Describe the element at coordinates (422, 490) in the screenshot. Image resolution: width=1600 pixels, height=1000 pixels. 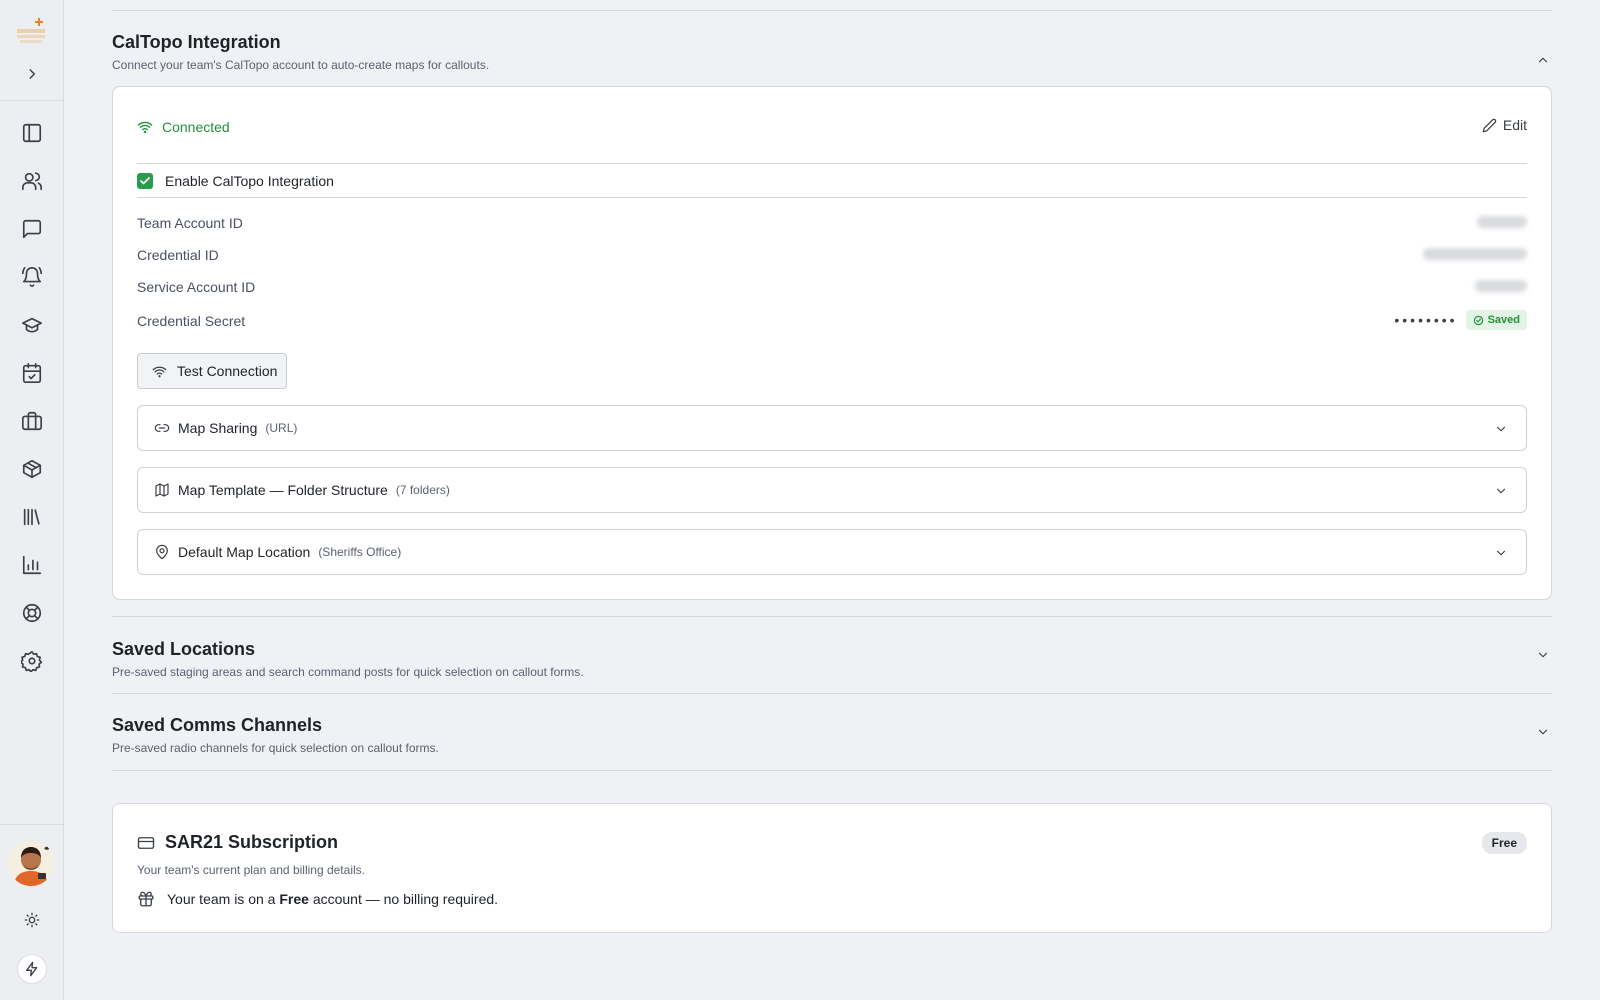
I see `accordion-subtitle: (7 folders)` at that location.